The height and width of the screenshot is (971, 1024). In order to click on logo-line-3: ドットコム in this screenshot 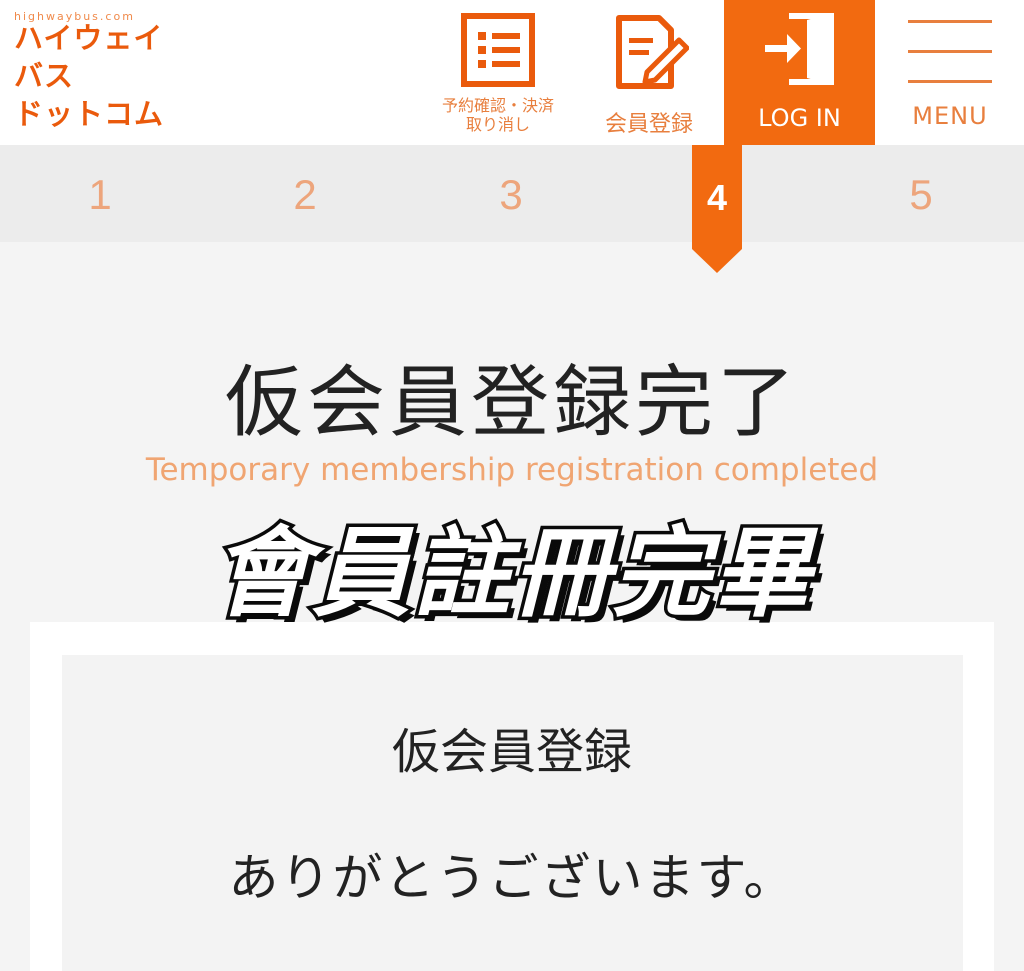, I will do `click(89, 114)`.